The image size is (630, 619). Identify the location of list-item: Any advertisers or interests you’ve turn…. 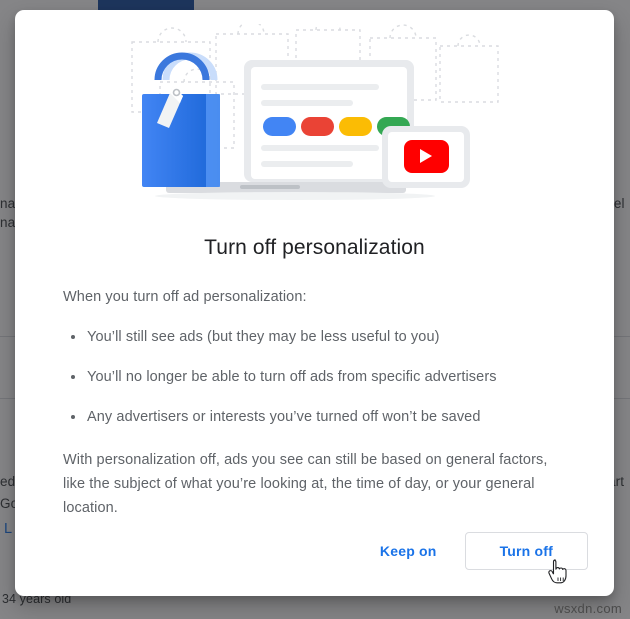
(314, 417).